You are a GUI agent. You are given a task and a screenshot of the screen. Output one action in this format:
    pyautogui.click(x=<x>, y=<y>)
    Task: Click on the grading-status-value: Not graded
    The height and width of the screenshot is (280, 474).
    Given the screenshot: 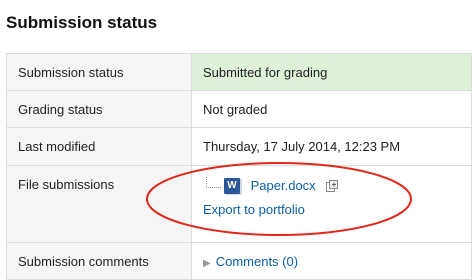 What is the action you would take?
    pyautogui.click(x=331, y=109)
    